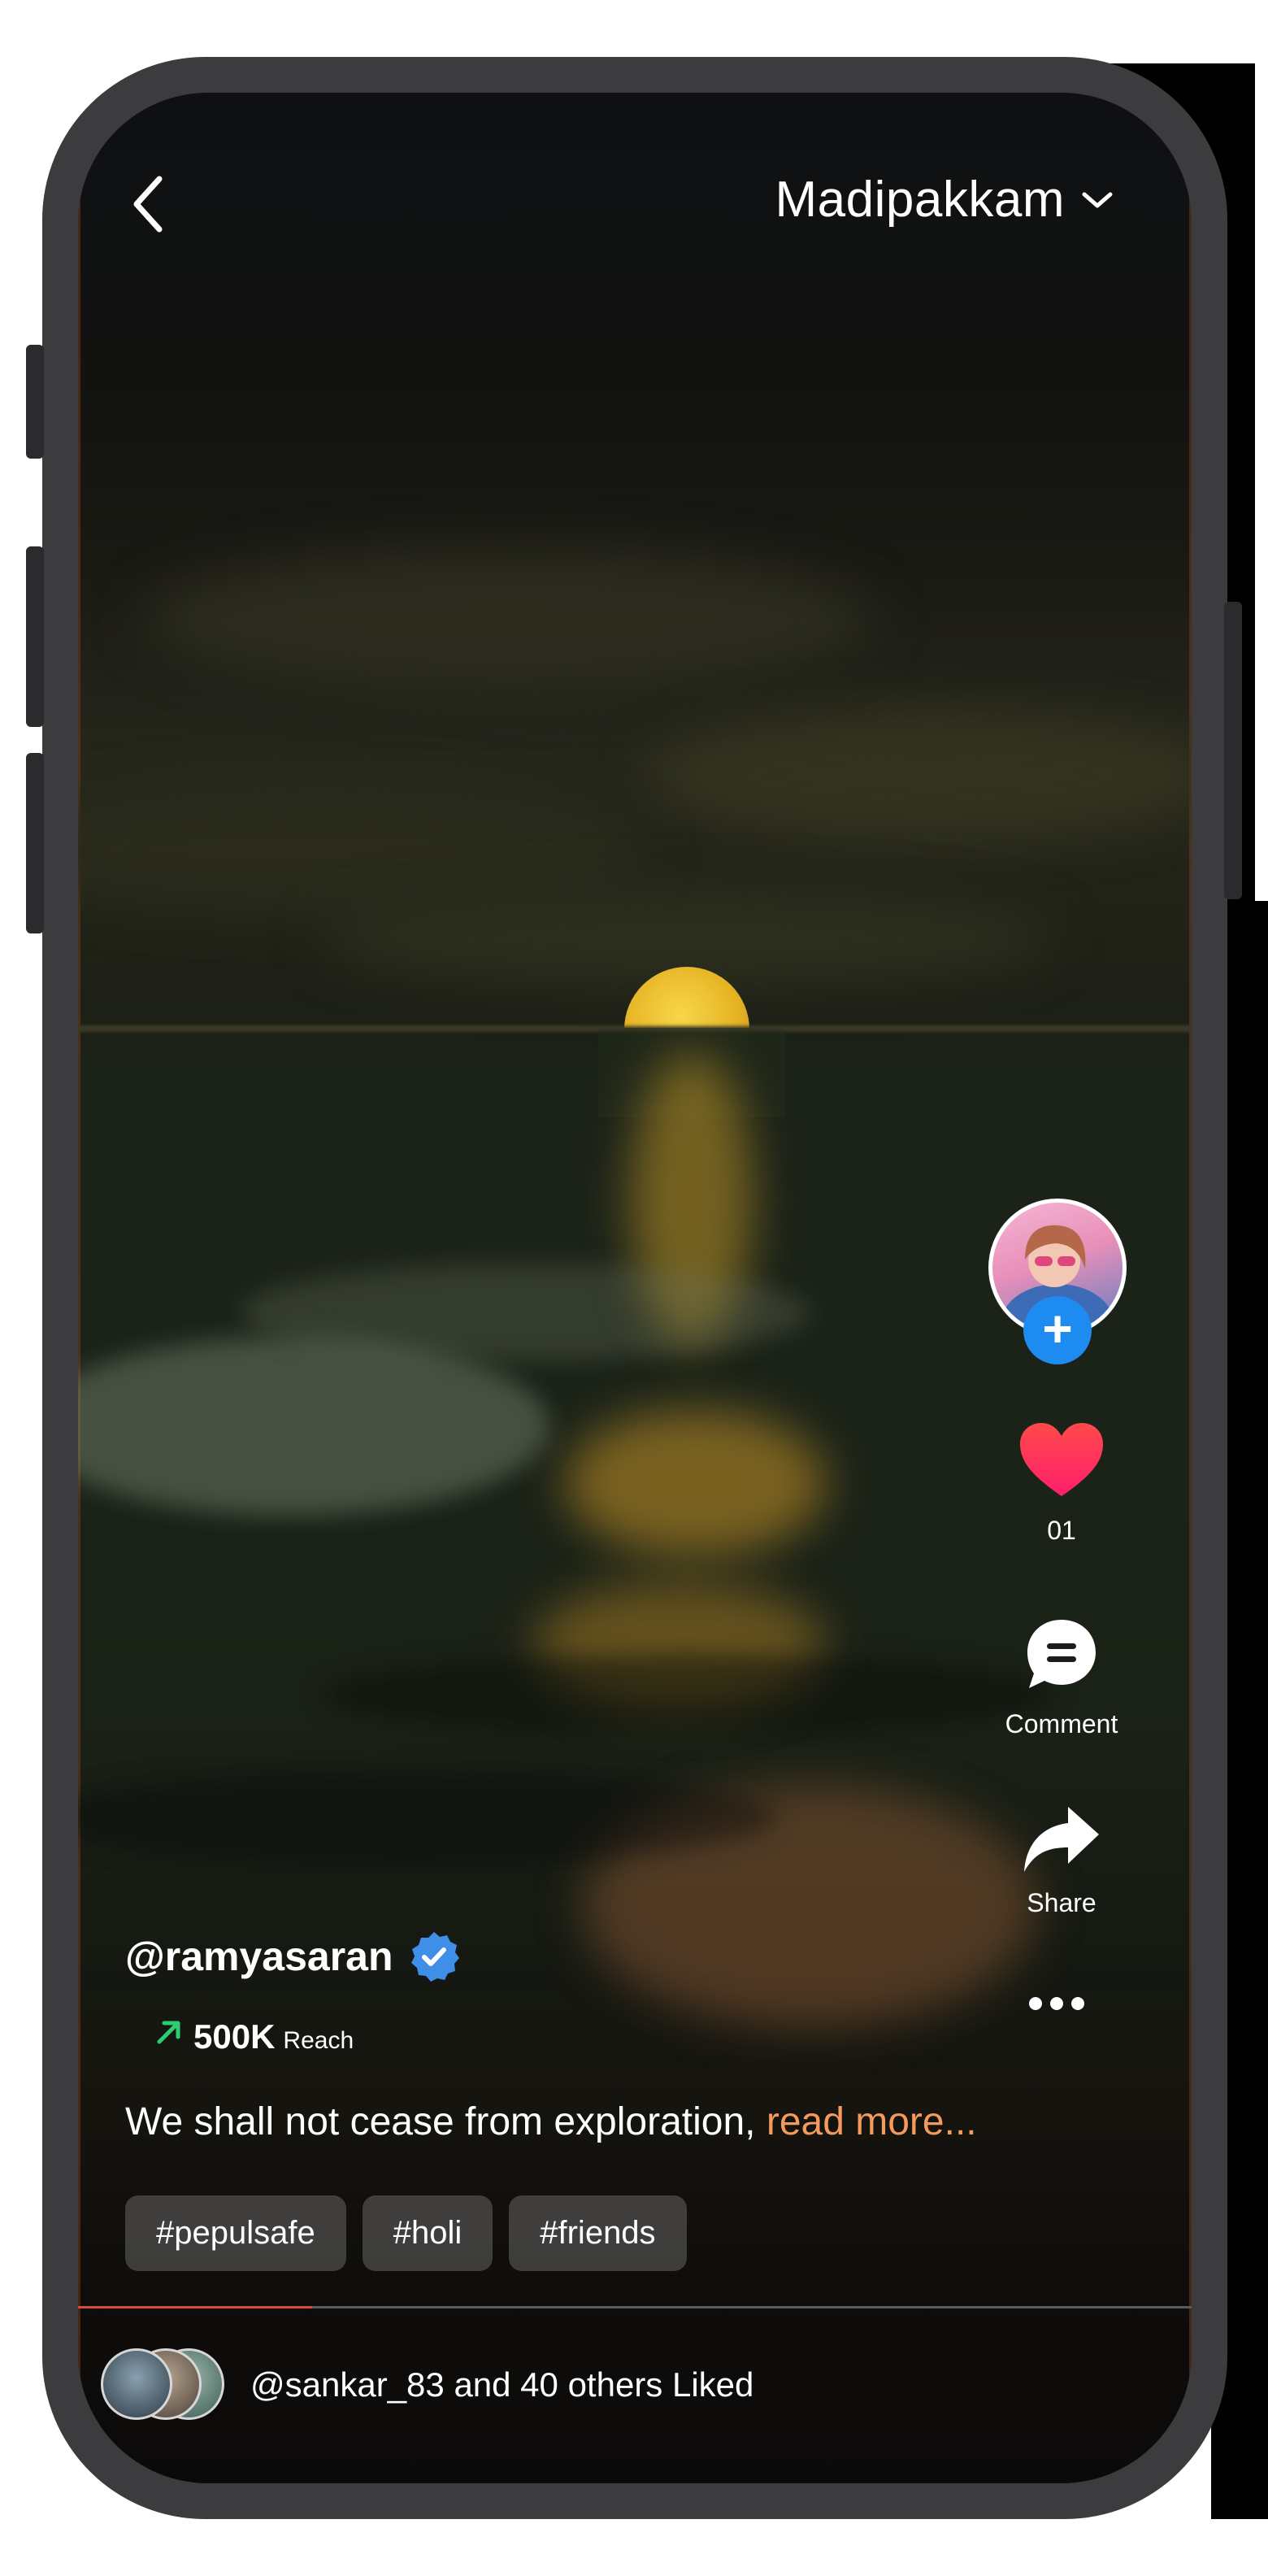 Image resolution: width=1268 pixels, height=2576 pixels. I want to click on liker-avatars, so click(163, 2385).